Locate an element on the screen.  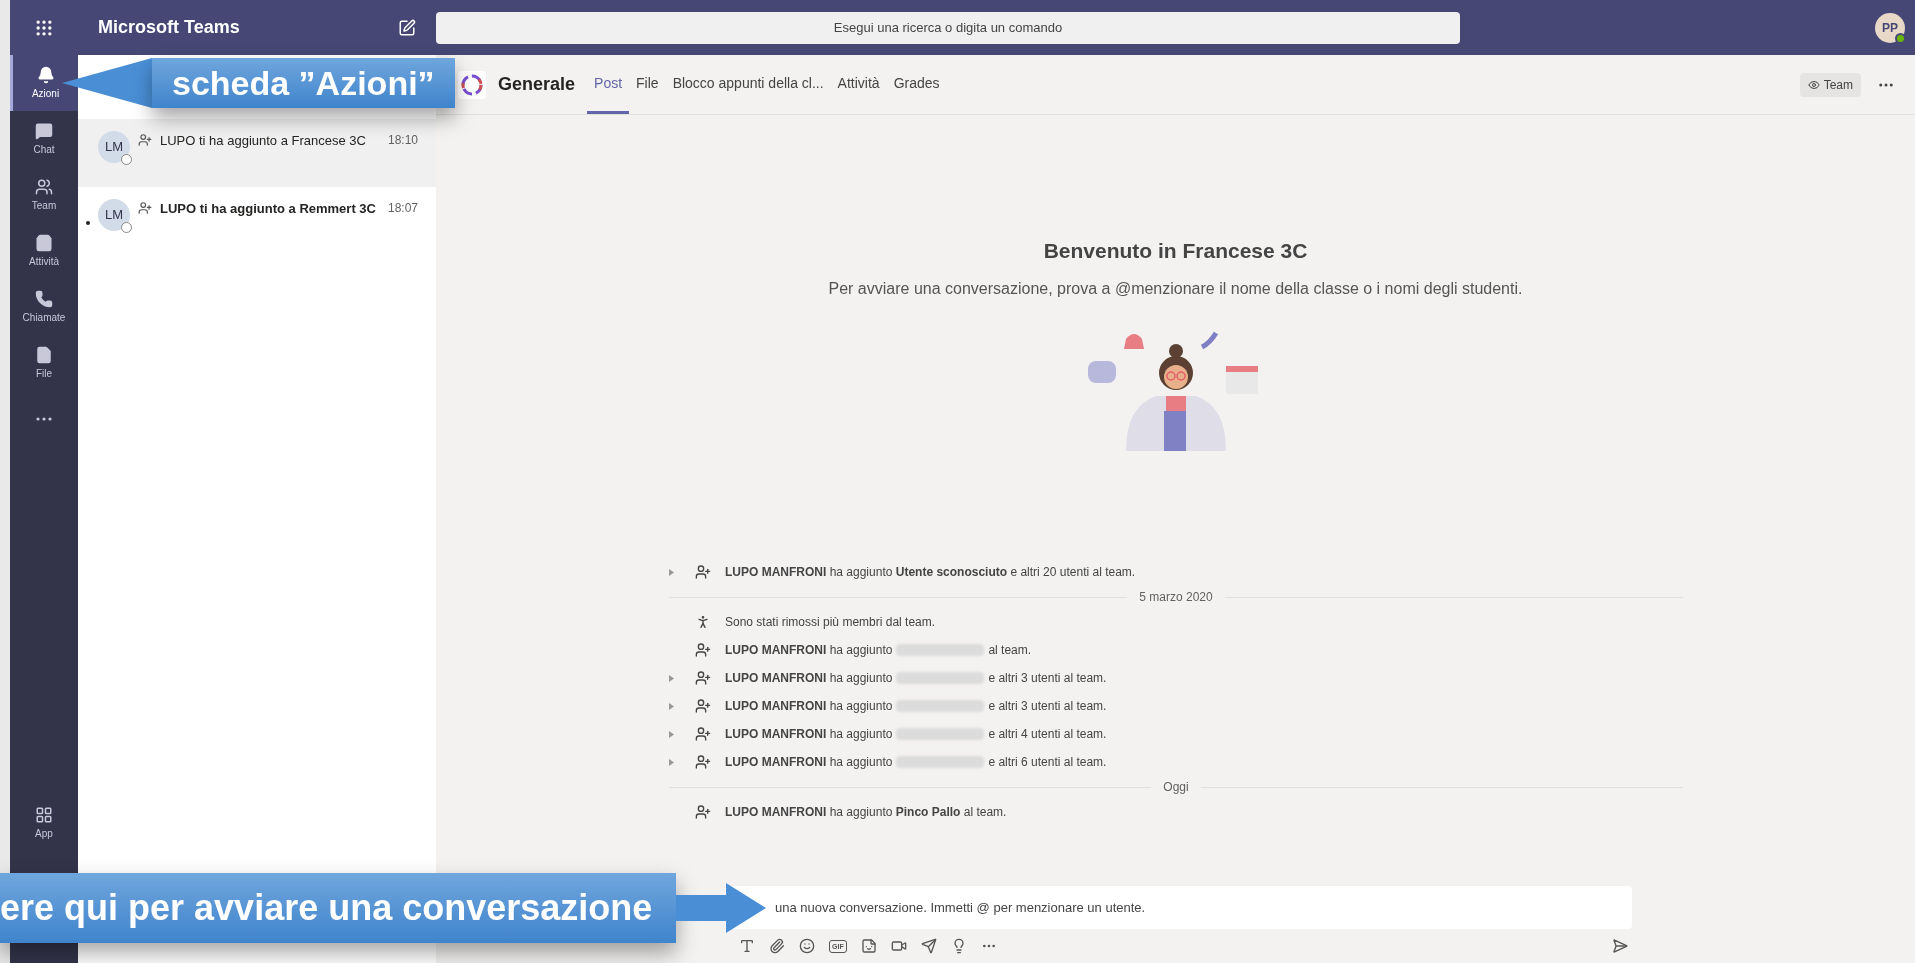
activity-text: e altri 6 utenti al team. is located at coordinates (1047, 762).